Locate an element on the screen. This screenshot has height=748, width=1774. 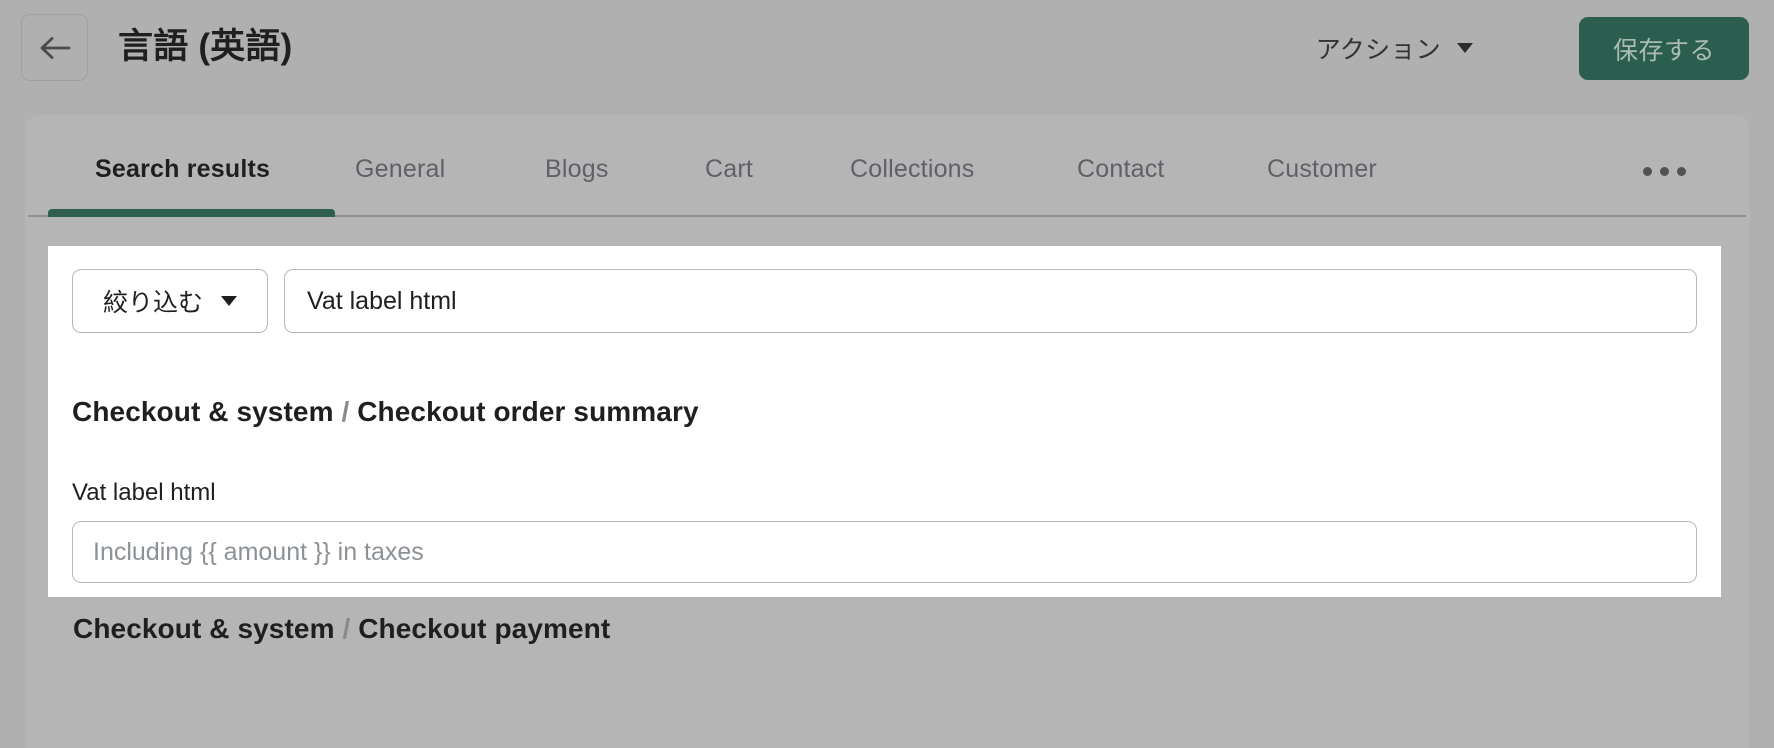
tab-cart: Cart is located at coordinates (729, 169).